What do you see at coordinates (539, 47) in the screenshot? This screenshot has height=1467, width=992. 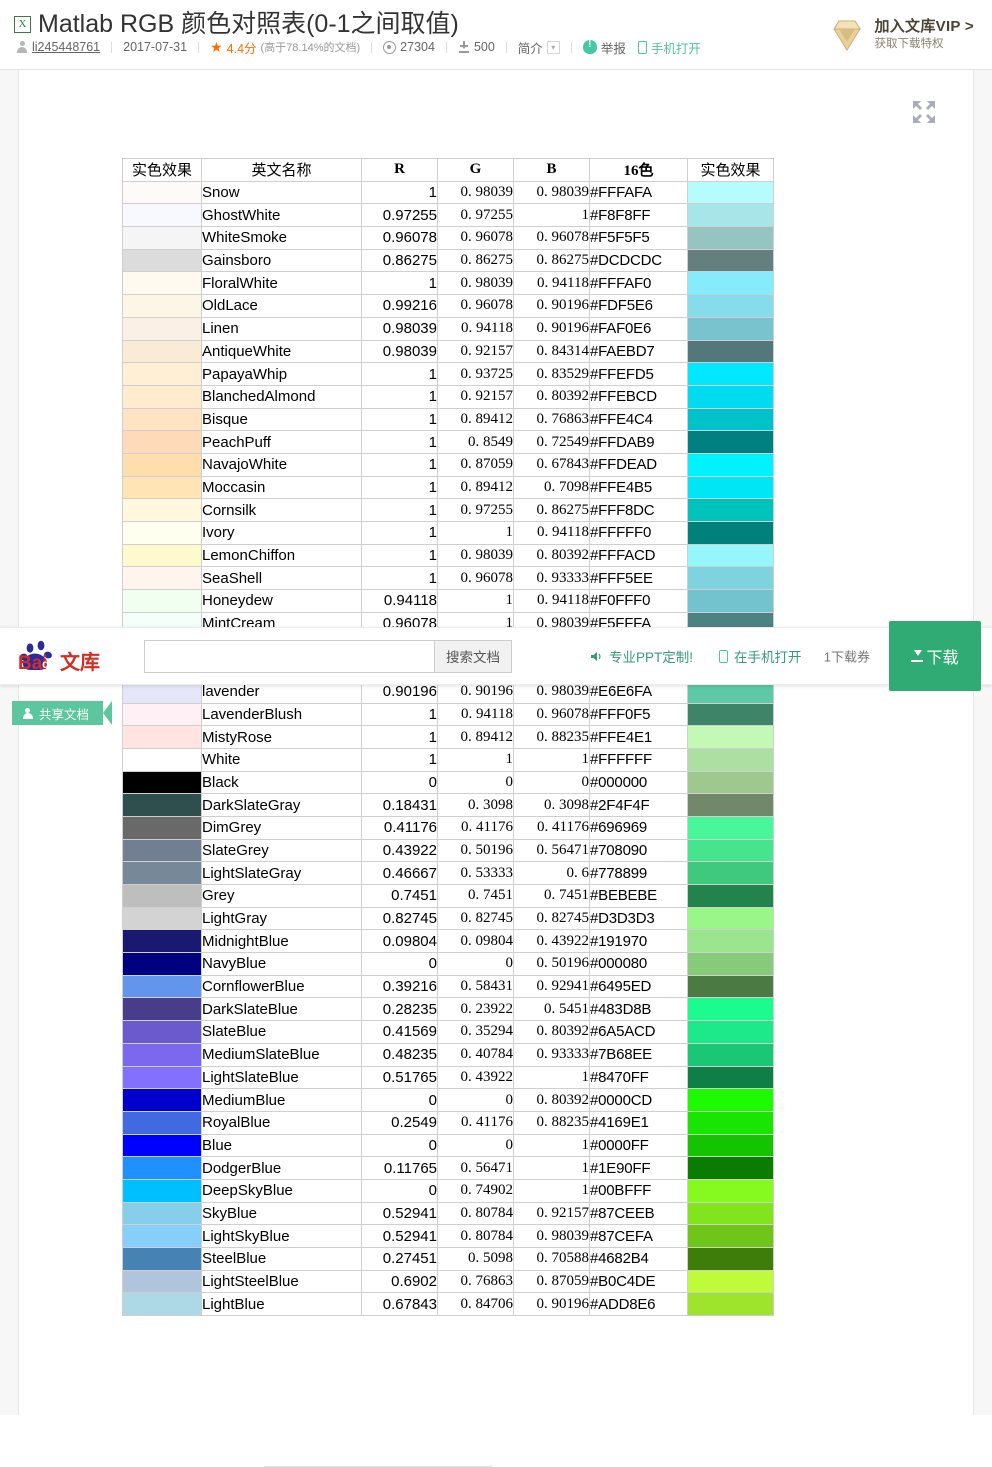 I see `intro-toggle: 简介 ▾` at bounding box center [539, 47].